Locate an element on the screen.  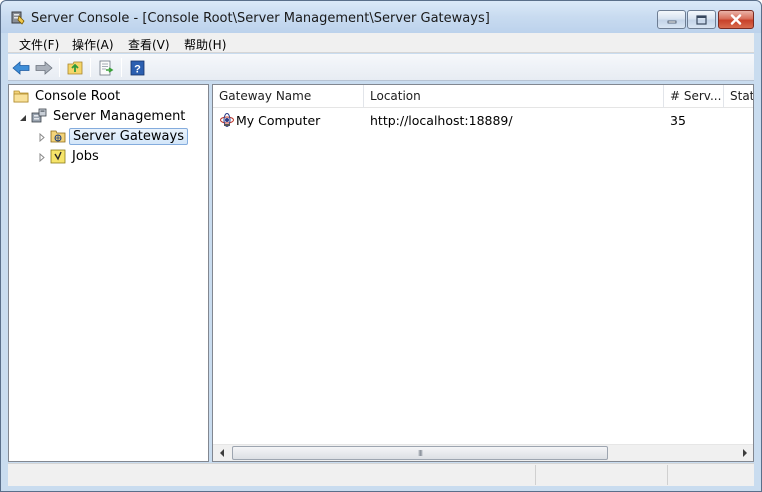
gateway-computer-icon is located at coordinates (227, 120).